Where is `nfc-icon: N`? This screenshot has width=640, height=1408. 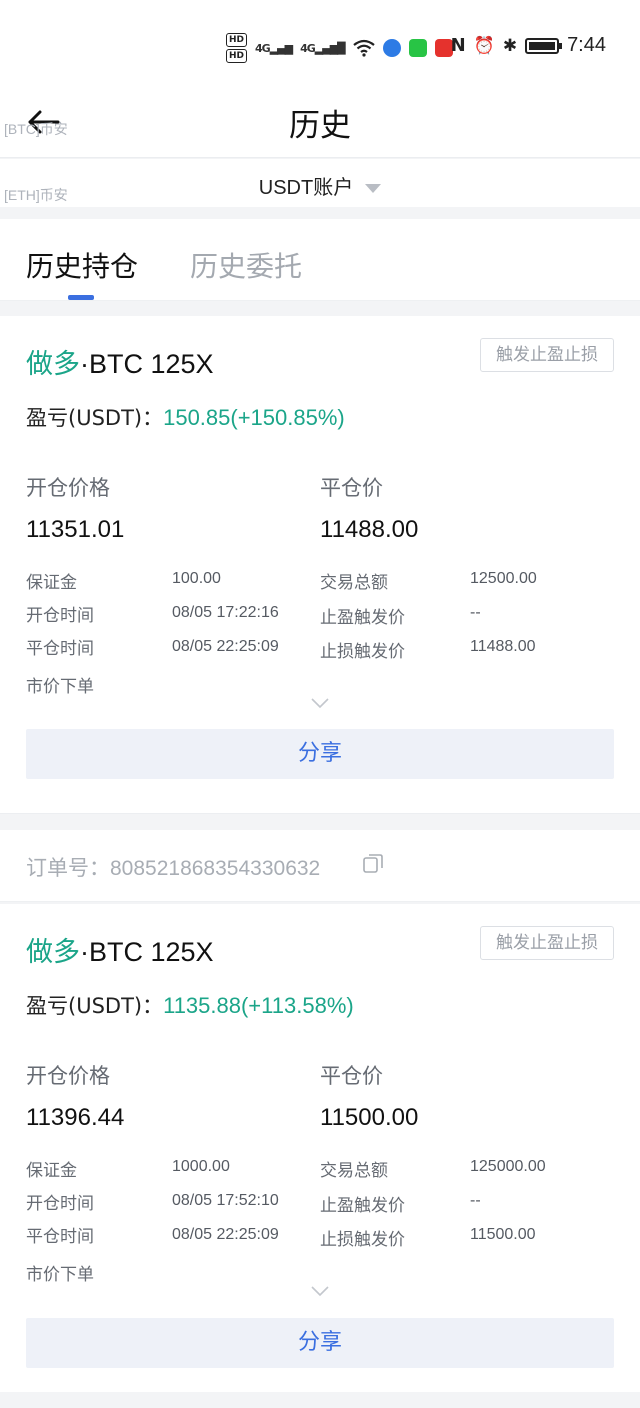 nfc-icon: N is located at coordinates (458, 45).